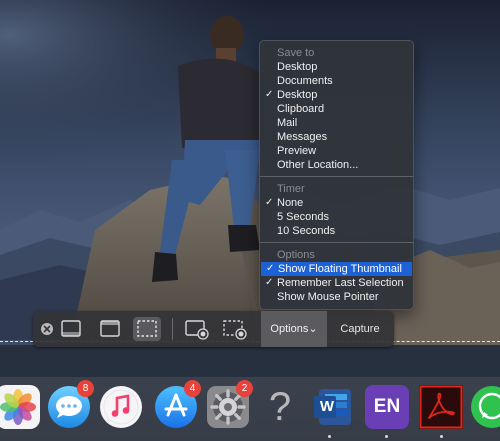 The image size is (500, 441). Describe the element at coordinates (336, 151) in the screenshot. I see `menu-item-preview: Preview` at that location.